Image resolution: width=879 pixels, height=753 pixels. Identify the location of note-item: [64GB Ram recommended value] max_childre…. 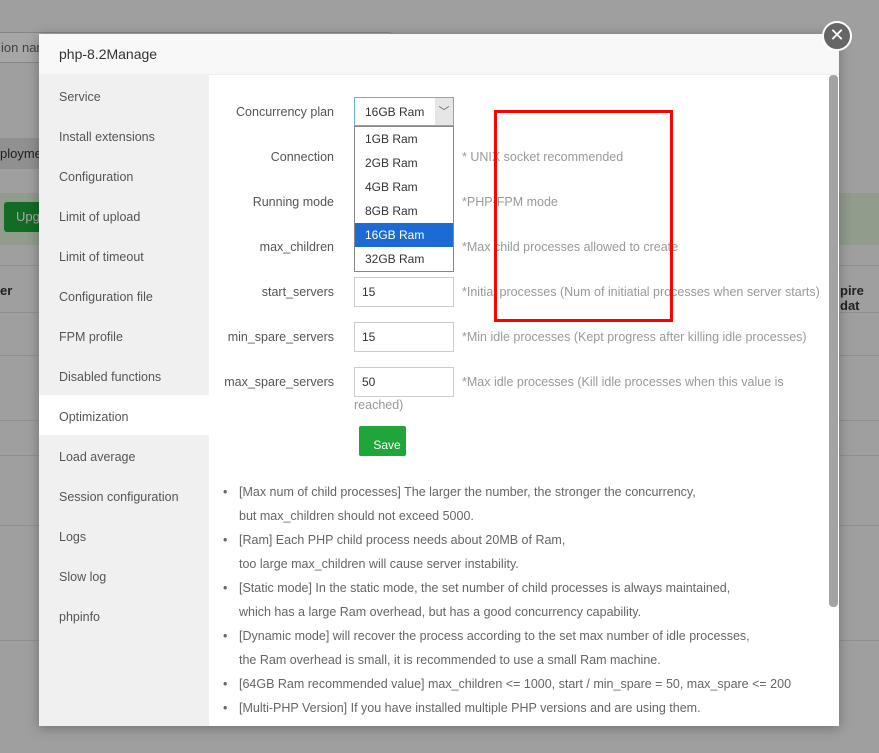
(505, 684).